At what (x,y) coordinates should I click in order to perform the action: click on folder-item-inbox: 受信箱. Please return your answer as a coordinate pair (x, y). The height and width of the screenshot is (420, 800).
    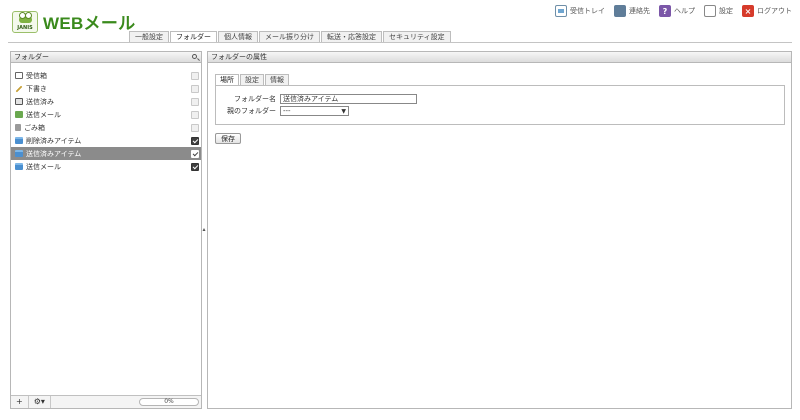
    Looking at the image, I should click on (106, 75).